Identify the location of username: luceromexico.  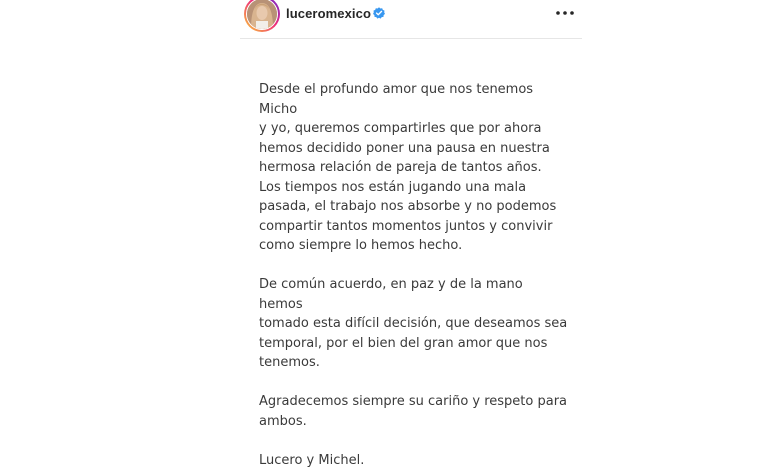
(328, 13).